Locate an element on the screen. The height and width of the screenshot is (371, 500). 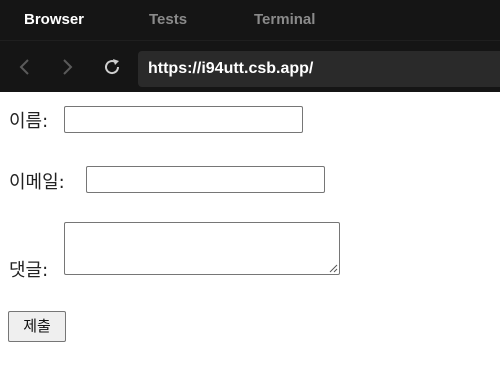
forward-button is located at coordinates (67, 67).